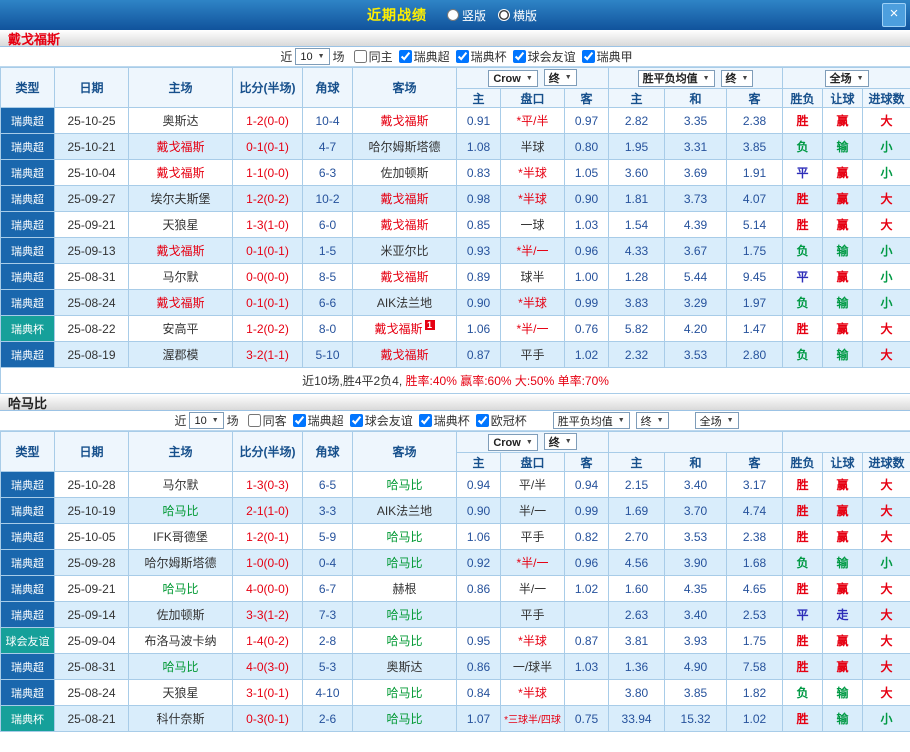  What do you see at coordinates (478, 718) in the screenshot?
I see `asian-home-odds: 1.07` at bounding box center [478, 718].